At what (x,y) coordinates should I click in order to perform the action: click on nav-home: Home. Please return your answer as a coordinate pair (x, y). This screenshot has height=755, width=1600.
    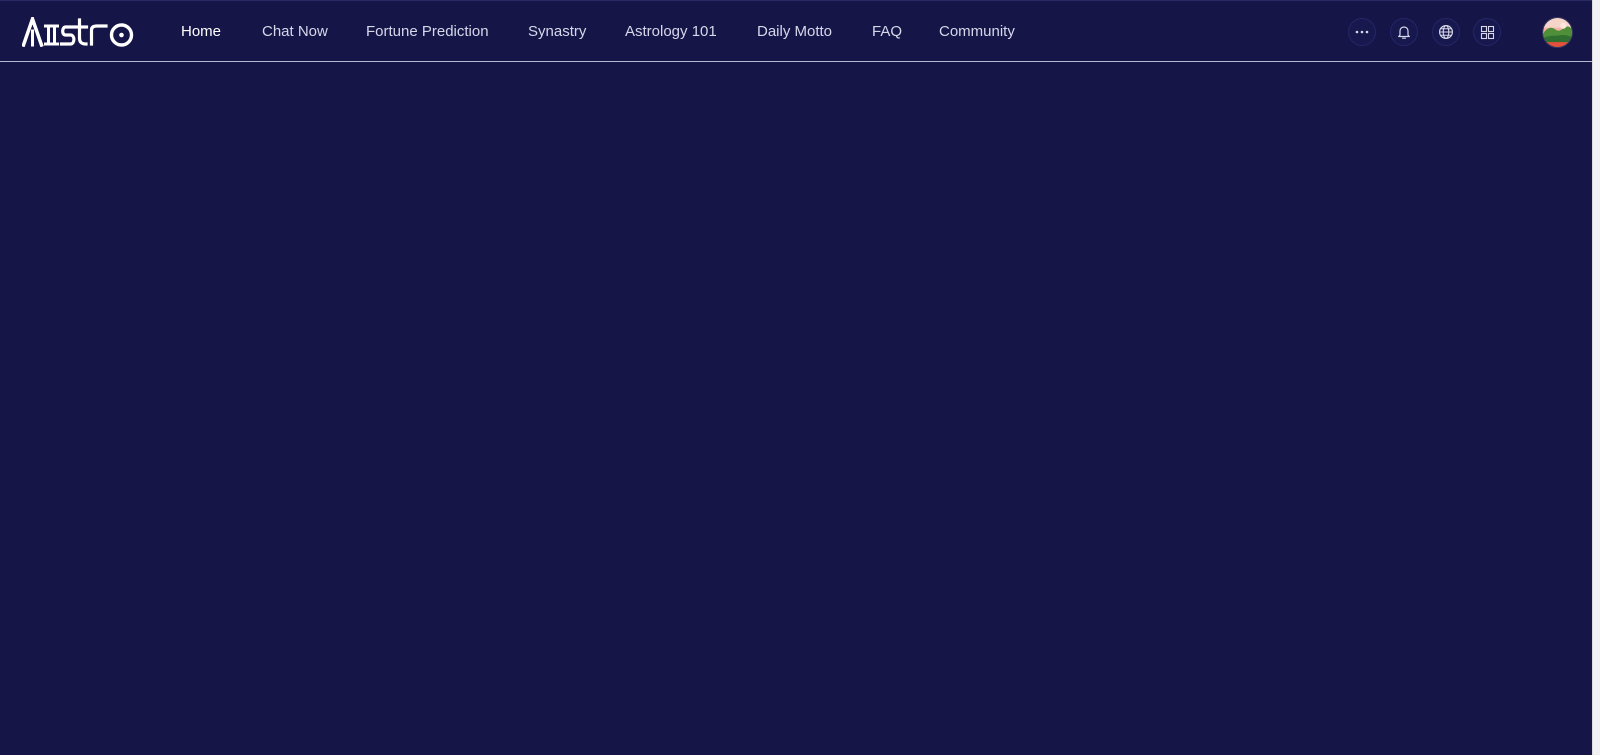
    Looking at the image, I should click on (201, 32).